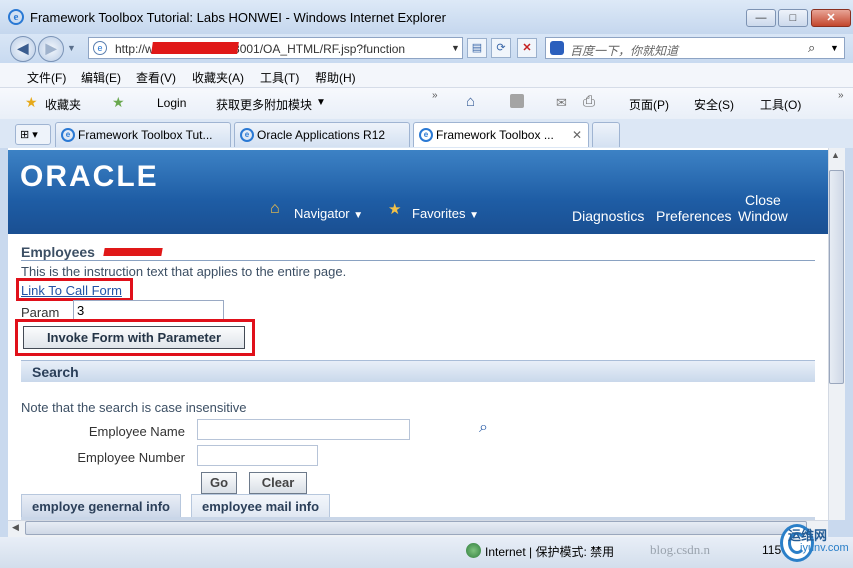 The width and height of the screenshot is (853, 568). What do you see at coordinates (118, 102) in the screenshot?
I see `add-favorite-icon: ★` at bounding box center [118, 102].